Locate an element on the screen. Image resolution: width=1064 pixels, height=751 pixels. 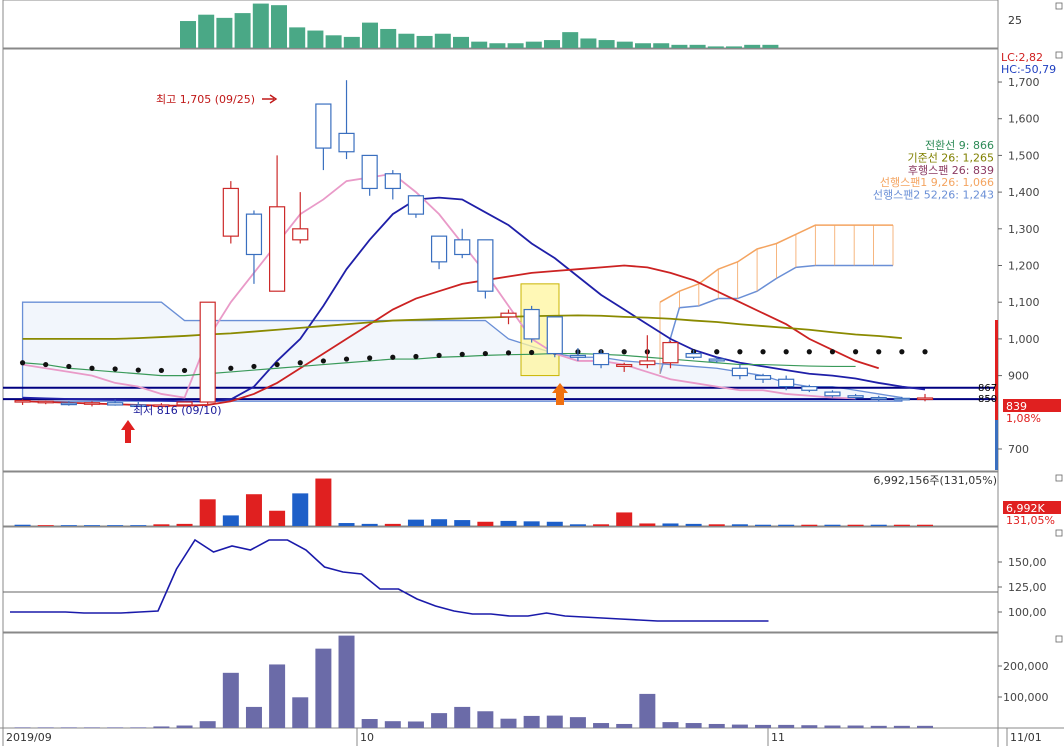
volume-pct-label: 131,05% is located at coordinates (1030, 520).